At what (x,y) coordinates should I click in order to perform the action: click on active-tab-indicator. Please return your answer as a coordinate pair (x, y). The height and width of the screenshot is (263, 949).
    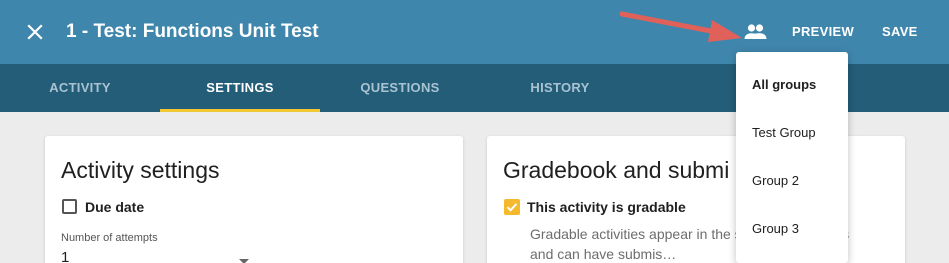
    Looking at the image, I should click on (240, 110).